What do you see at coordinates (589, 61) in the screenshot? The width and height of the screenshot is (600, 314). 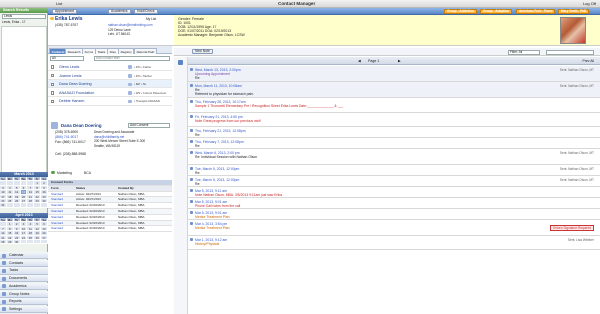 I see `view-all-link: Prev All` at bounding box center [589, 61].